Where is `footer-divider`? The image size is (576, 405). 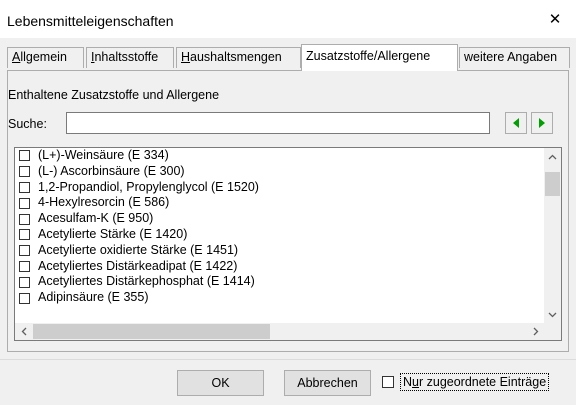
footer-divider is located at coordinates (288, 359).